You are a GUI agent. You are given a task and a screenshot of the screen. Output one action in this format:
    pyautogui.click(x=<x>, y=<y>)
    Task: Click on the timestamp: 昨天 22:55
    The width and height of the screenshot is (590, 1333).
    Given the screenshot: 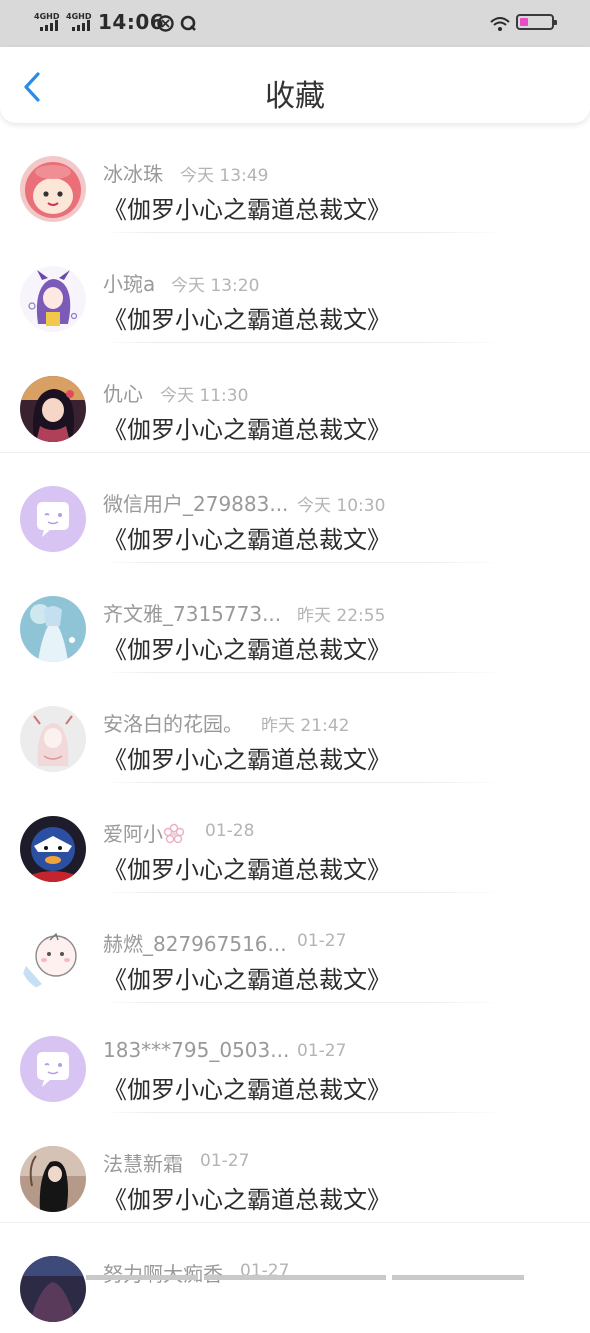 What is the action you would take?
    pyautogui.click(x=341, y=616)
    